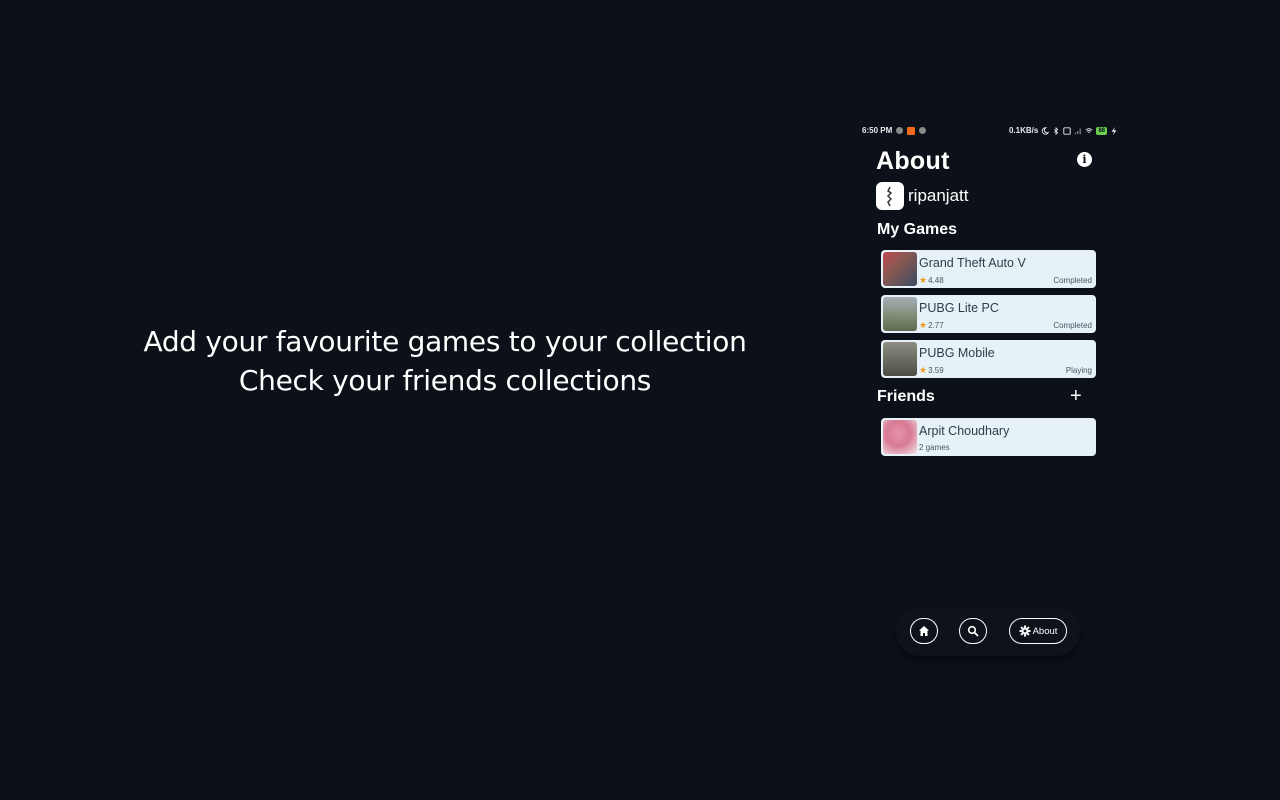 This screenshot has height=800, width=1280. I want to click on charging-icon, so click(1114, 130).